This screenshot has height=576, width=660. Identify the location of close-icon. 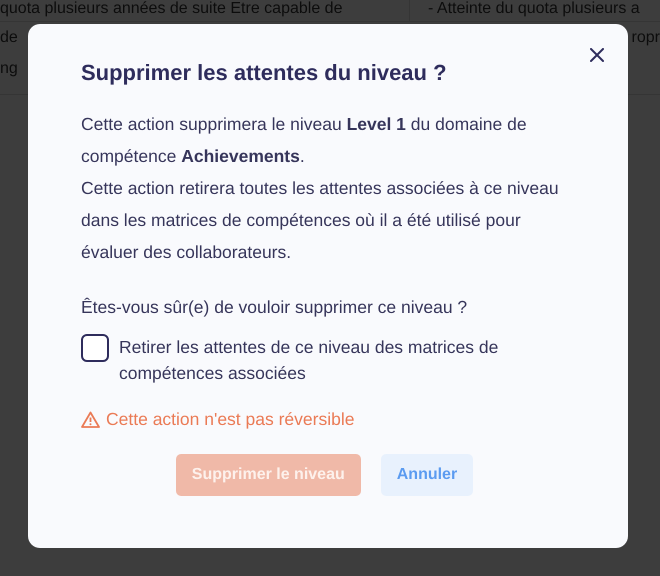
(597, 55).